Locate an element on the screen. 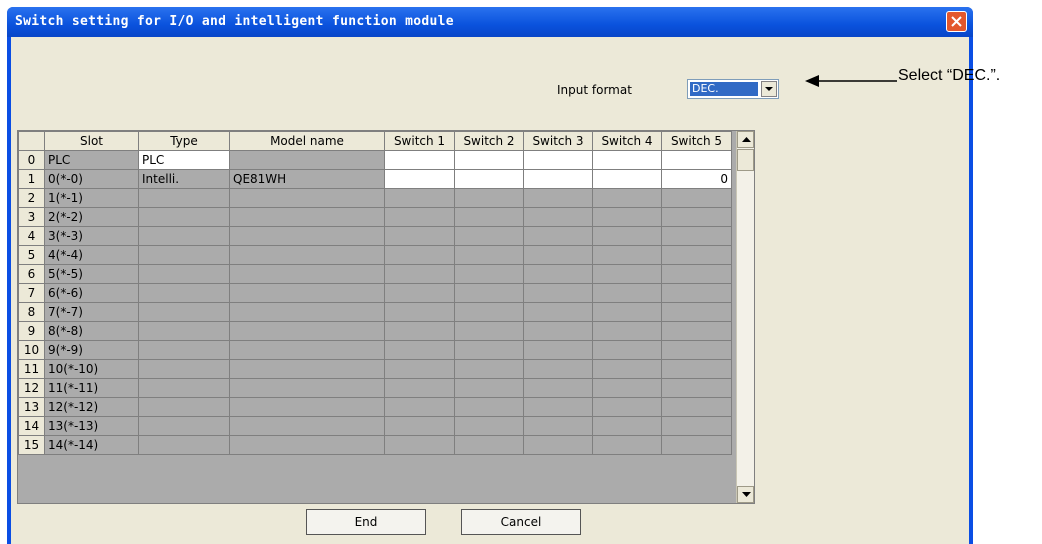  table-row: 12 11(*-11) is located at coordinates (375, 388).